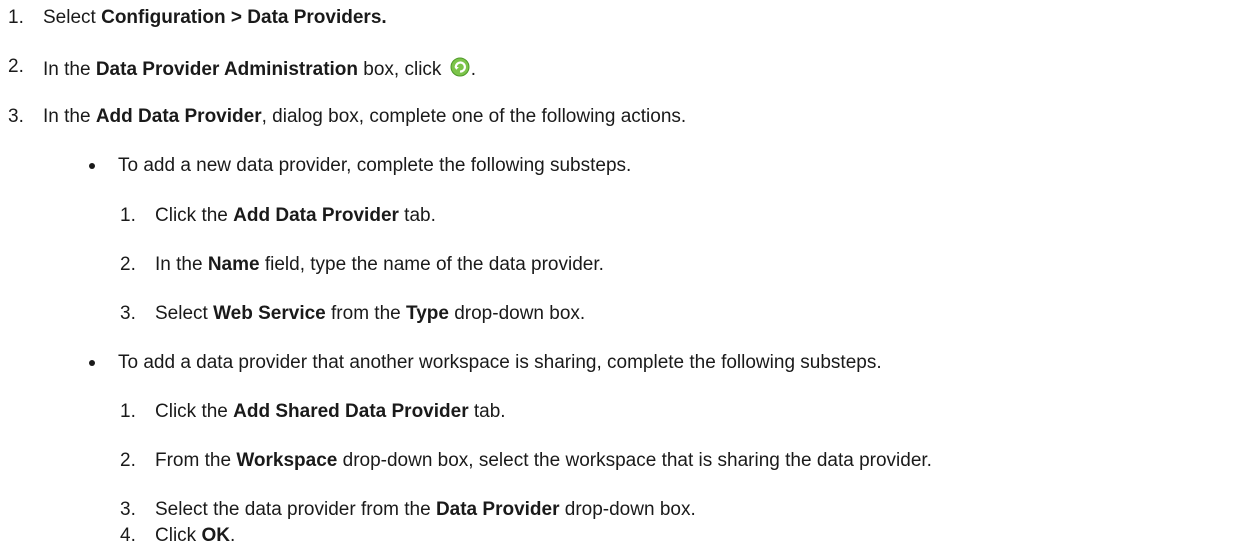  I want to click on substep-text-part: ., so click(232, 535).